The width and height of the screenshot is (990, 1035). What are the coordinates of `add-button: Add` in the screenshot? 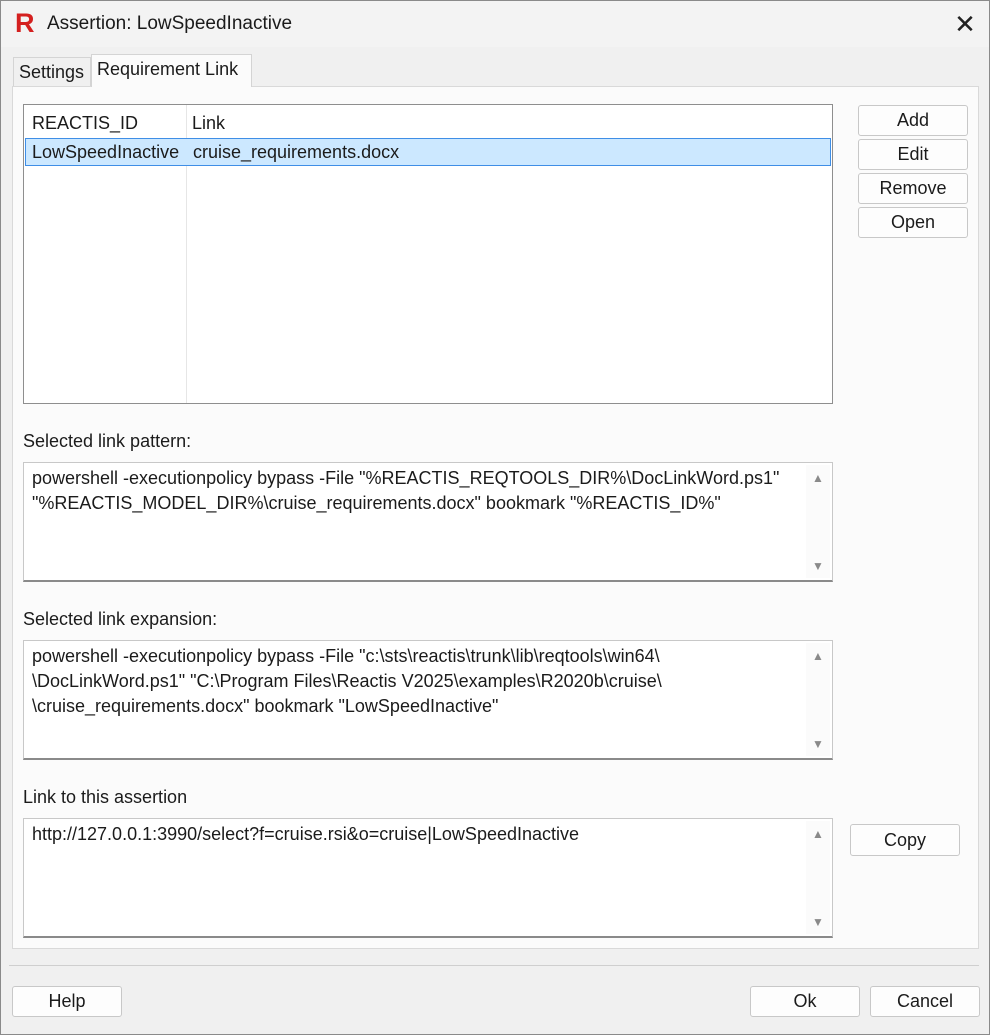 It's located at (913, 120).